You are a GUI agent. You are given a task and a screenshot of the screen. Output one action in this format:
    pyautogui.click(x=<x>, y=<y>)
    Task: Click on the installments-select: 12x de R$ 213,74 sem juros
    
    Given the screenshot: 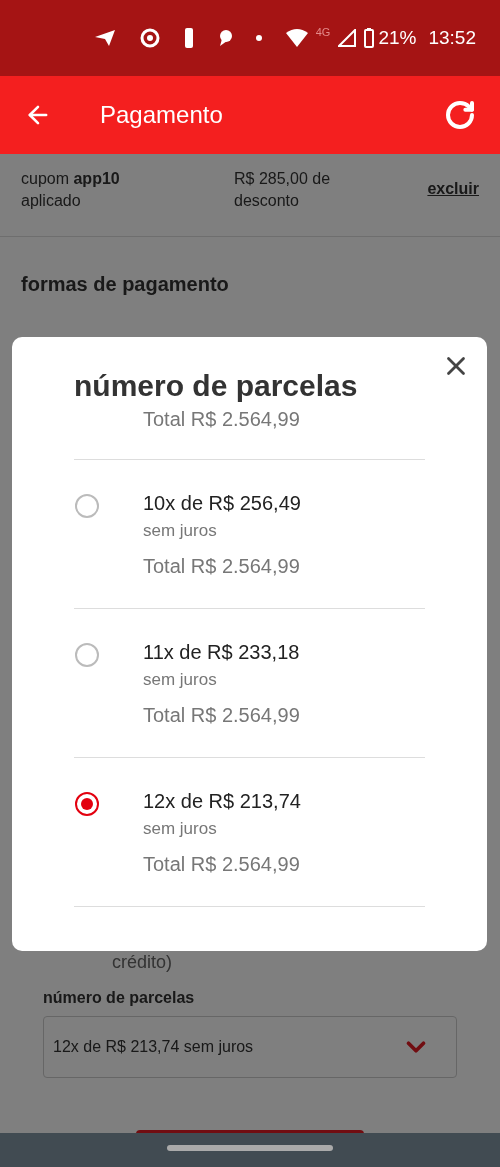 What is the action you would take?
    pyautogui.click(x=250, y=1047)
    